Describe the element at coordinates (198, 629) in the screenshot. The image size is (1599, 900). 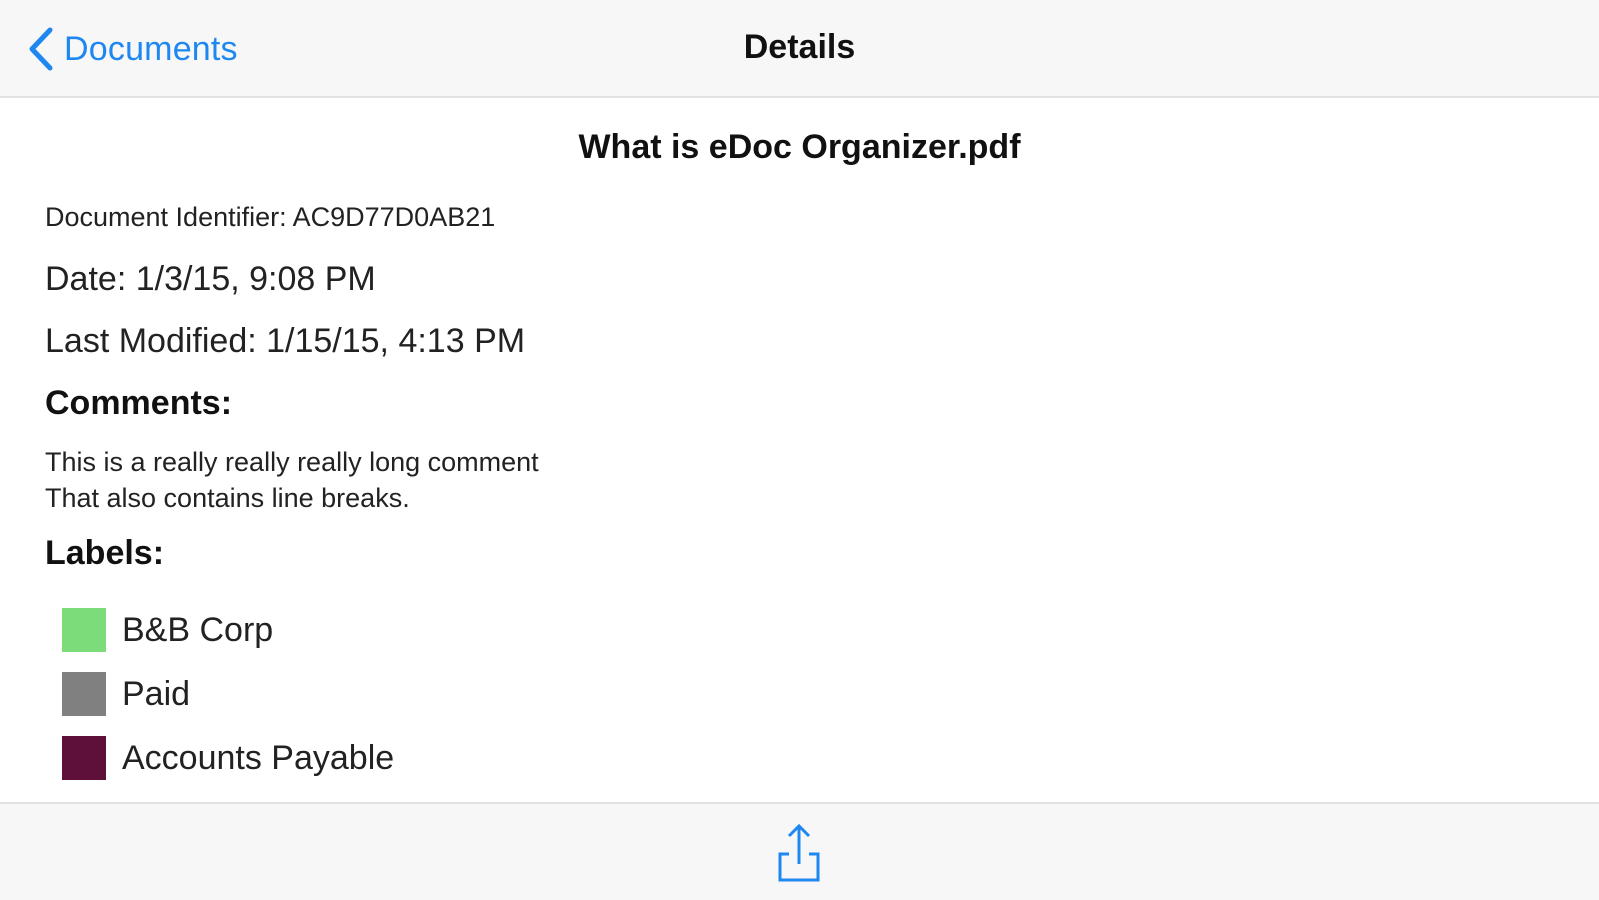
I see `label-name: B&B Corp` at that location.